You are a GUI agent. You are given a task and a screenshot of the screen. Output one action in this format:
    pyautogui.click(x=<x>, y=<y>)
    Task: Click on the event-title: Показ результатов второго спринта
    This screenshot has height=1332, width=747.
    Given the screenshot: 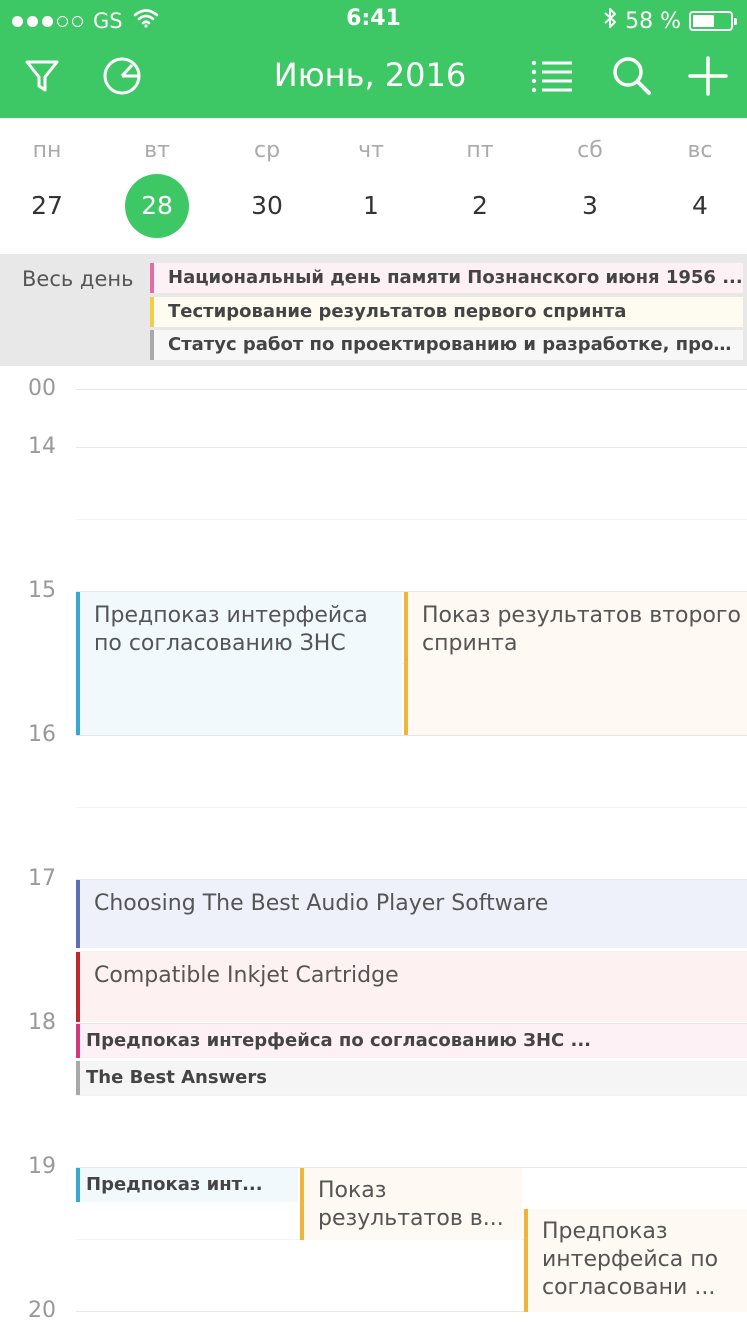 What is the action you would take?
    pyautogui.click(x=581, y=629)
    